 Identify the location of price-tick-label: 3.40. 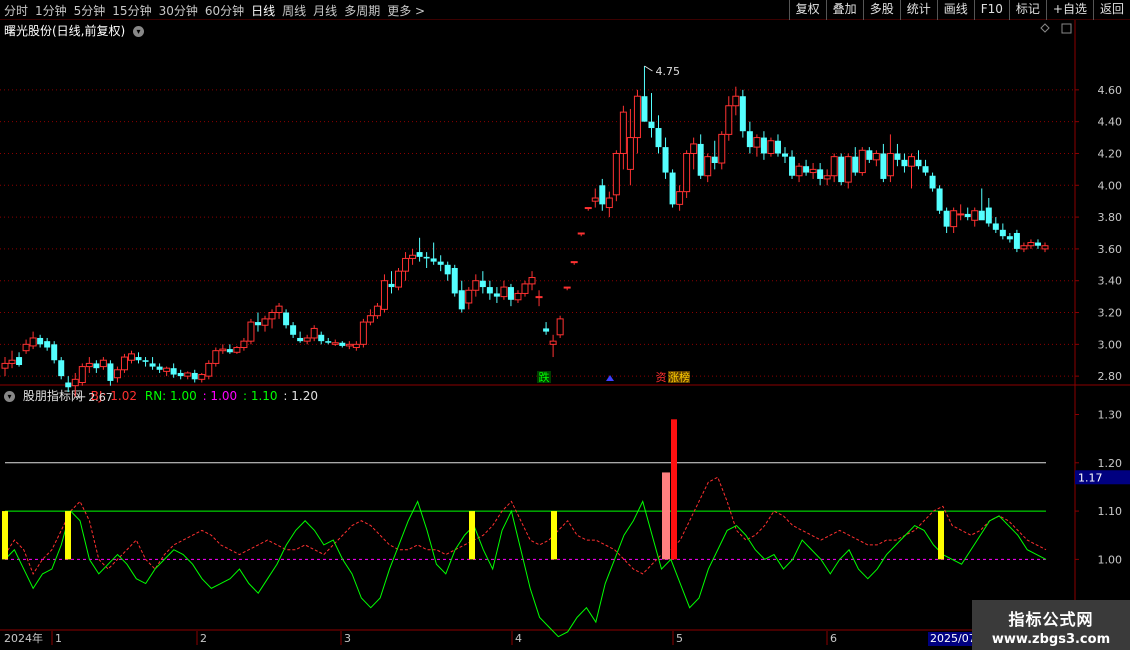
(1110, 281).